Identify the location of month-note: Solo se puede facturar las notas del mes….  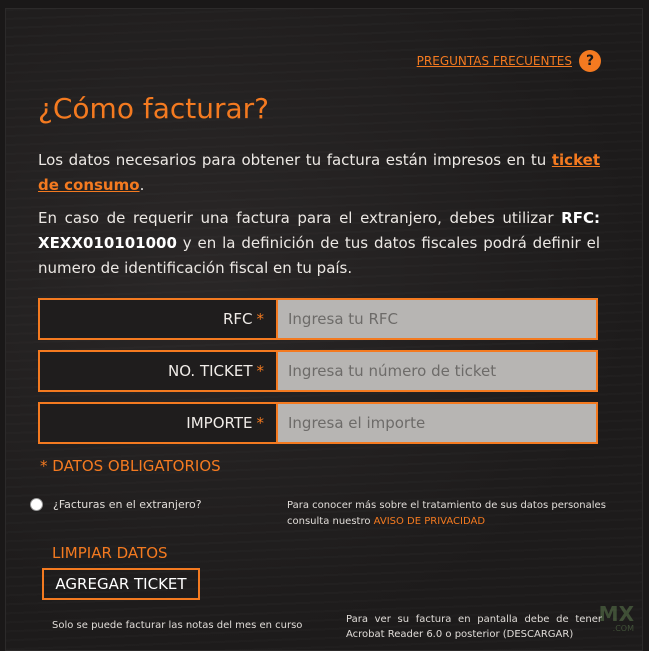
(177, 625).